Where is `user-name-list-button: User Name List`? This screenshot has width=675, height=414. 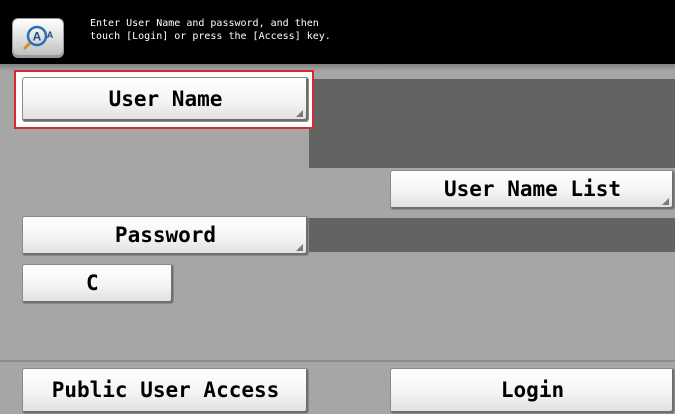
user-name-list-button: User Name List is located at coordinates (532, 190).